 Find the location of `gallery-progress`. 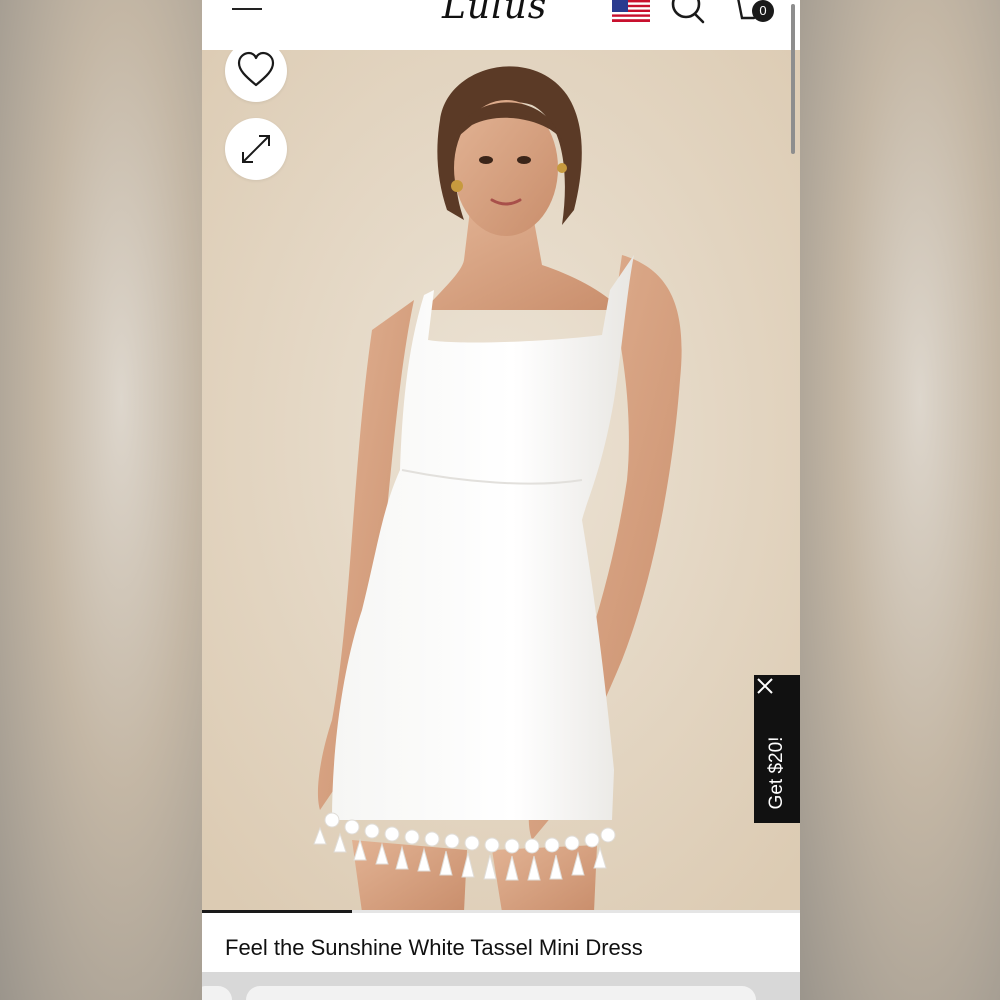

gallery-progress is located at coordinates (501, 911).